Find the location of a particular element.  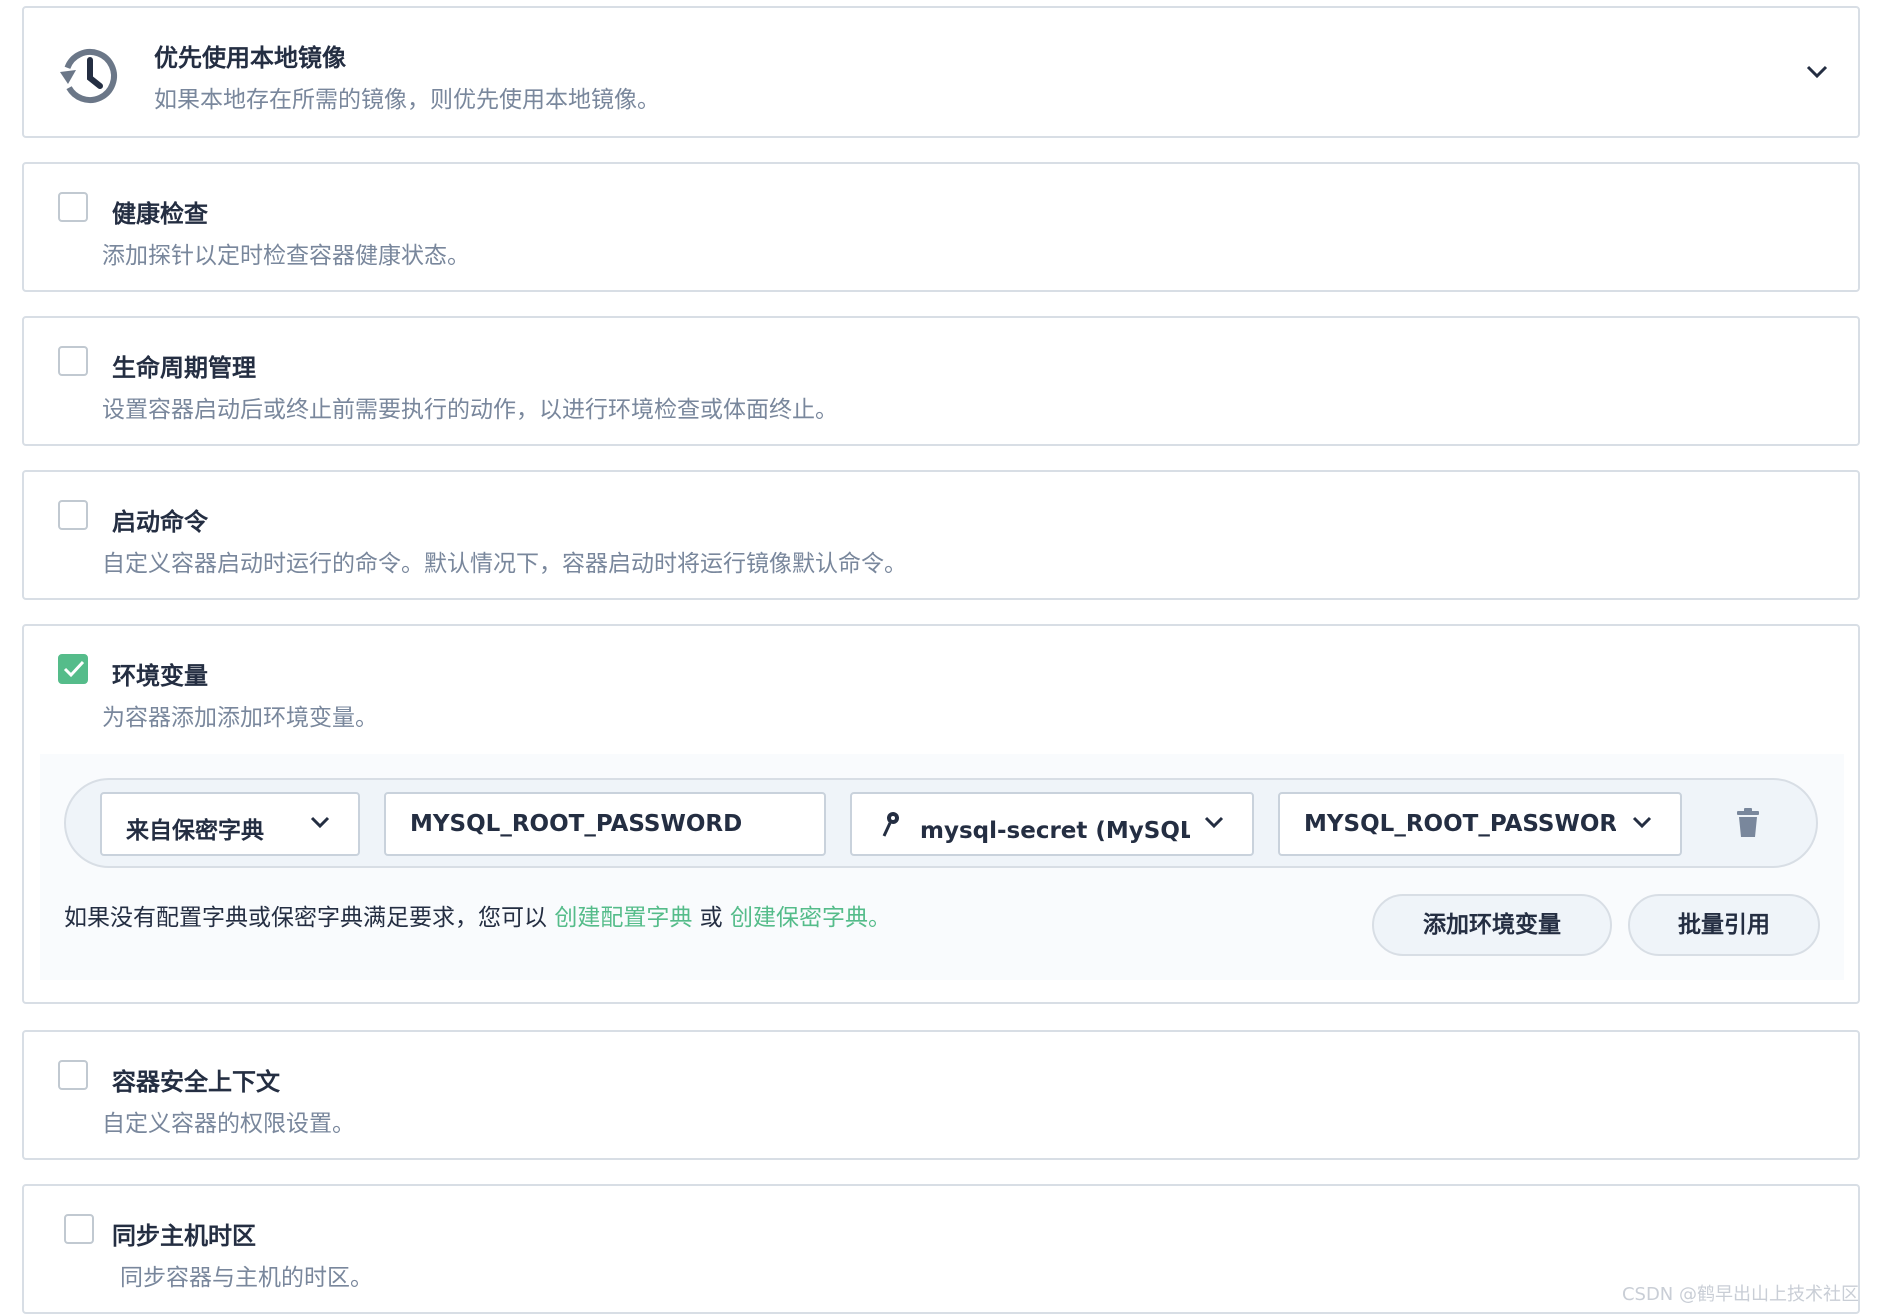

startup-command-card: 启动命令 自定义容器启动时运行的命令。默认情况下，容器启动时将运行镜像默认命令。 is located at coordinates (941, 535).